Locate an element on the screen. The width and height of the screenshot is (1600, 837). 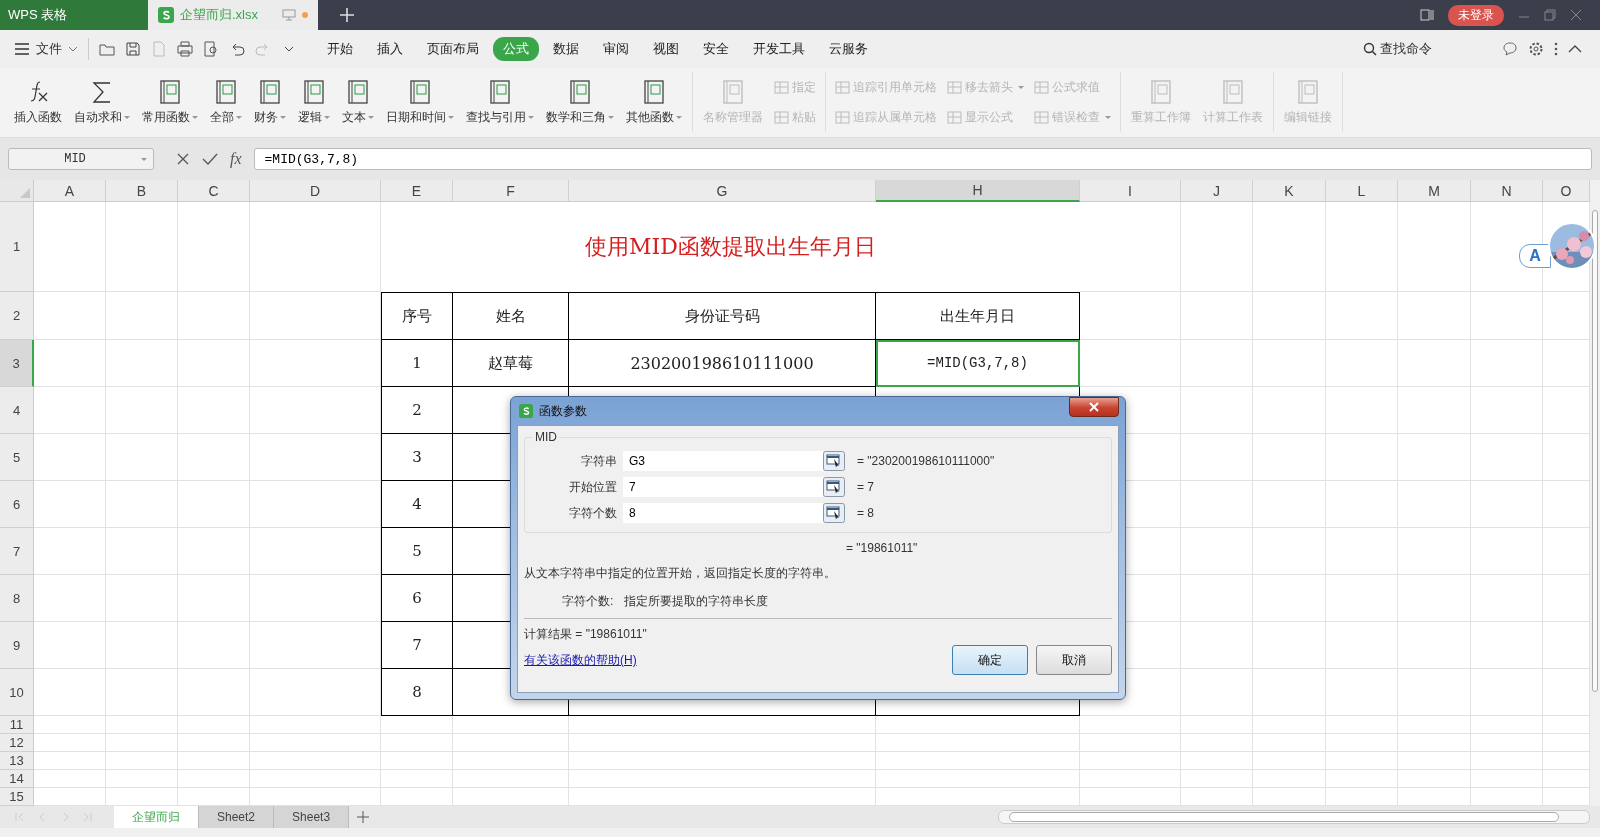
command-search: 查找命令 is located at coordinates (1397, 49).